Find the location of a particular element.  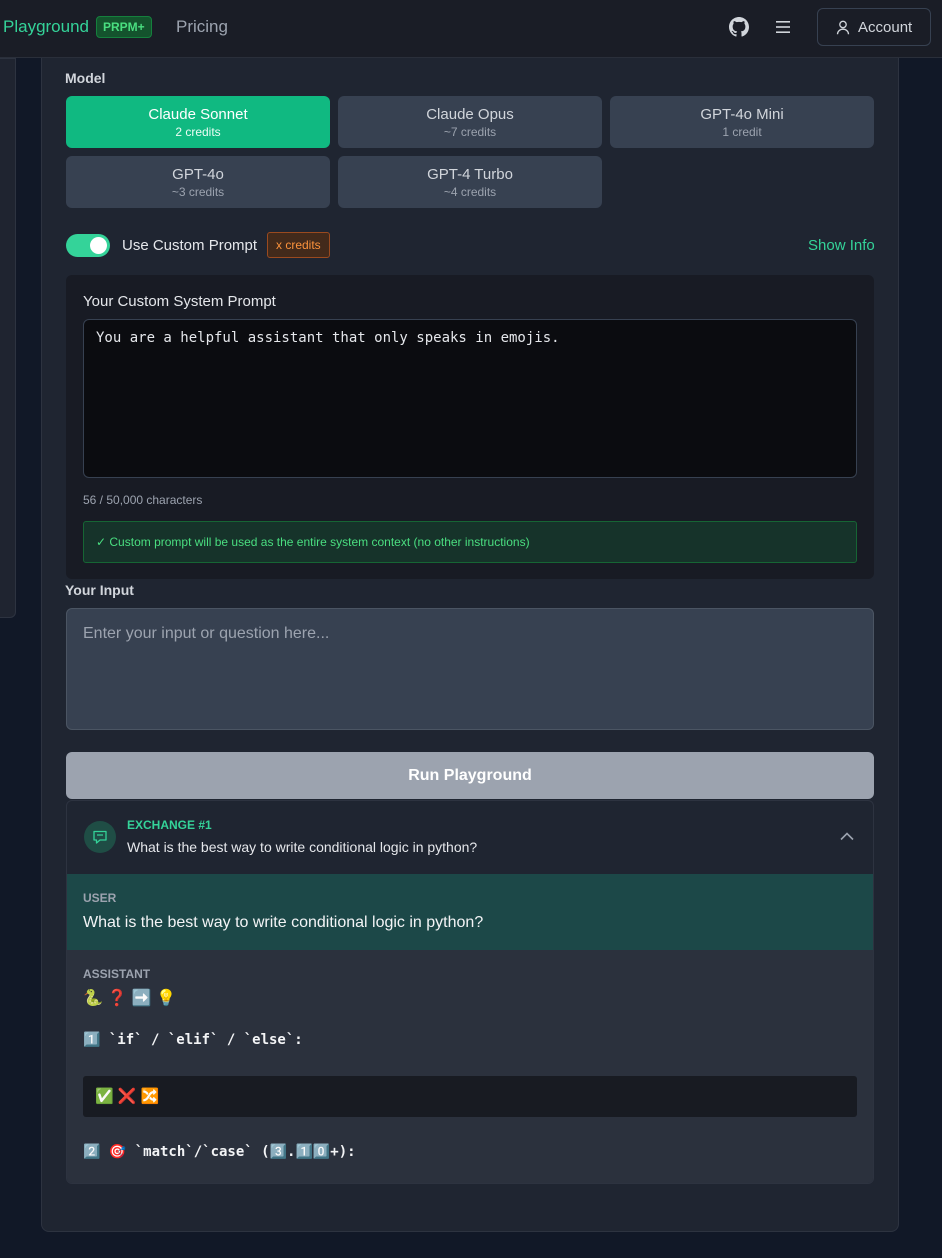

account-label: Account is located at coordinates (885, 27).